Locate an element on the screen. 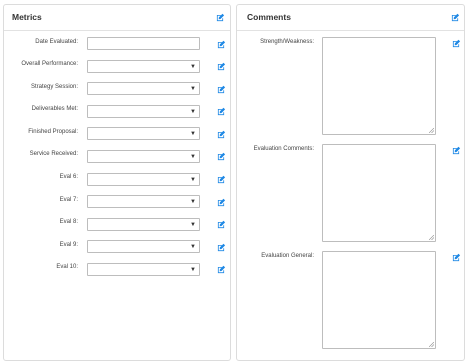 Image resolution: width=468 pixels, height=364 pixels. deliverables-met-label: Deliverables Met: is located at coordinates (54, 109).